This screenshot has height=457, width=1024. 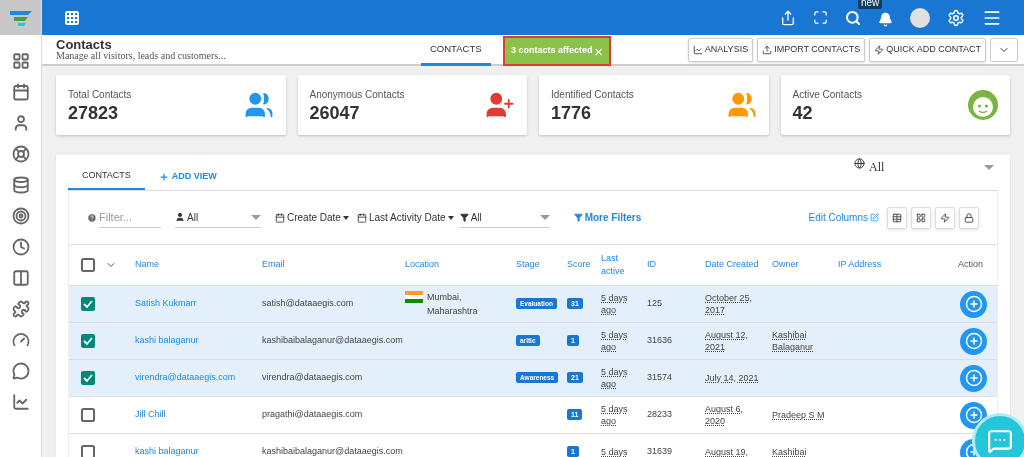 What do you see at coordinates (924, 167) in the screenshot?
I see `scope-select: All` at bounding box center [924, 167].